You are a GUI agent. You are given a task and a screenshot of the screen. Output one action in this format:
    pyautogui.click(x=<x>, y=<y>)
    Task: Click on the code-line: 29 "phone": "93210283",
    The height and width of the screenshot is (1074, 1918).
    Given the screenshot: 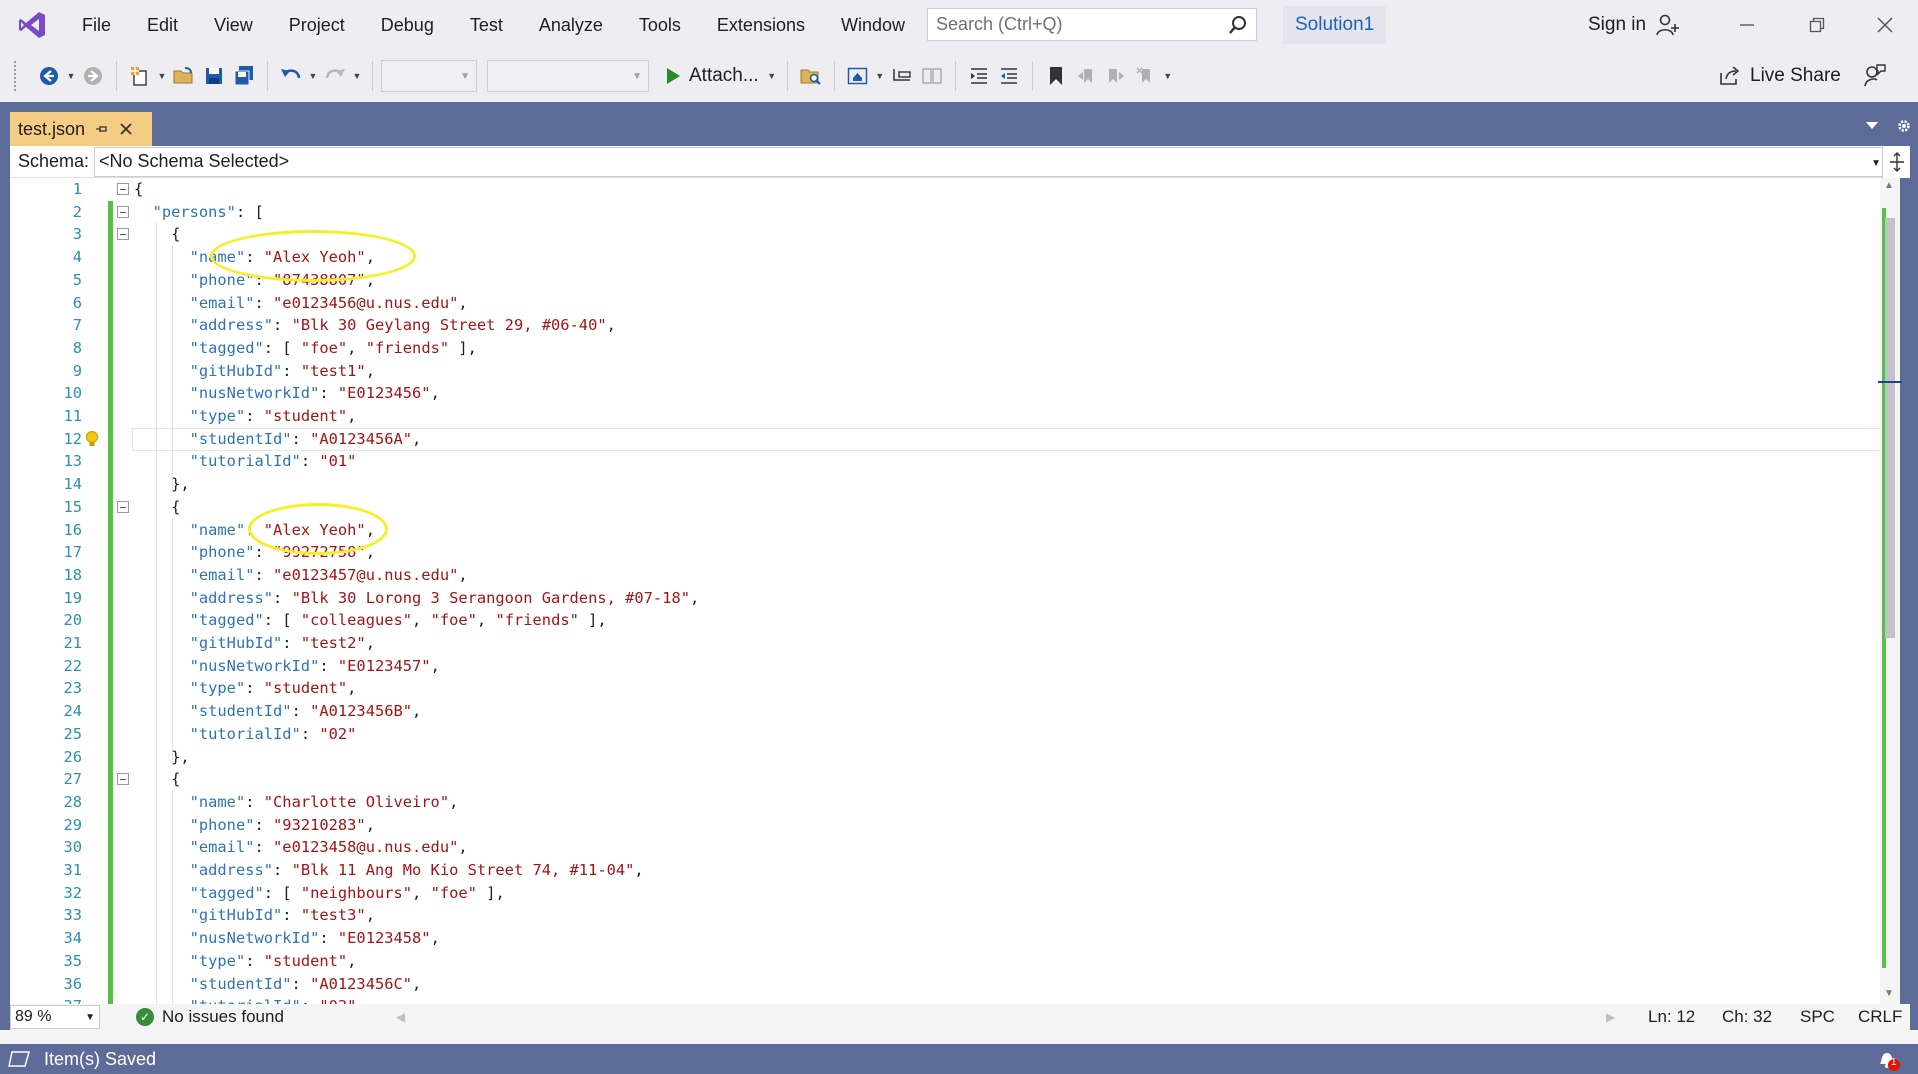 What is the action you would take?
    pyautogui.click(x=945, y=825)
    